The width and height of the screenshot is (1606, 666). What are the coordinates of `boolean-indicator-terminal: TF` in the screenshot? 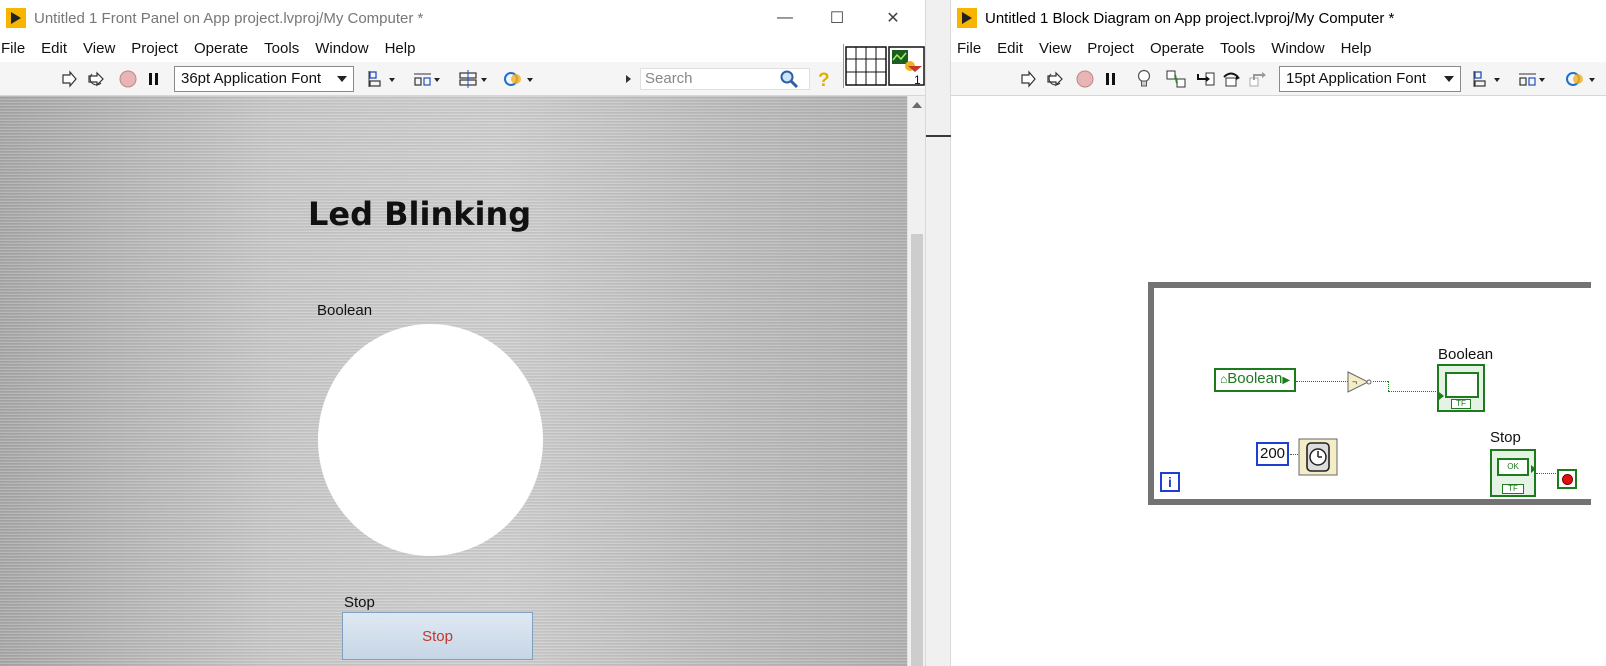 It's located at (1461, 388).